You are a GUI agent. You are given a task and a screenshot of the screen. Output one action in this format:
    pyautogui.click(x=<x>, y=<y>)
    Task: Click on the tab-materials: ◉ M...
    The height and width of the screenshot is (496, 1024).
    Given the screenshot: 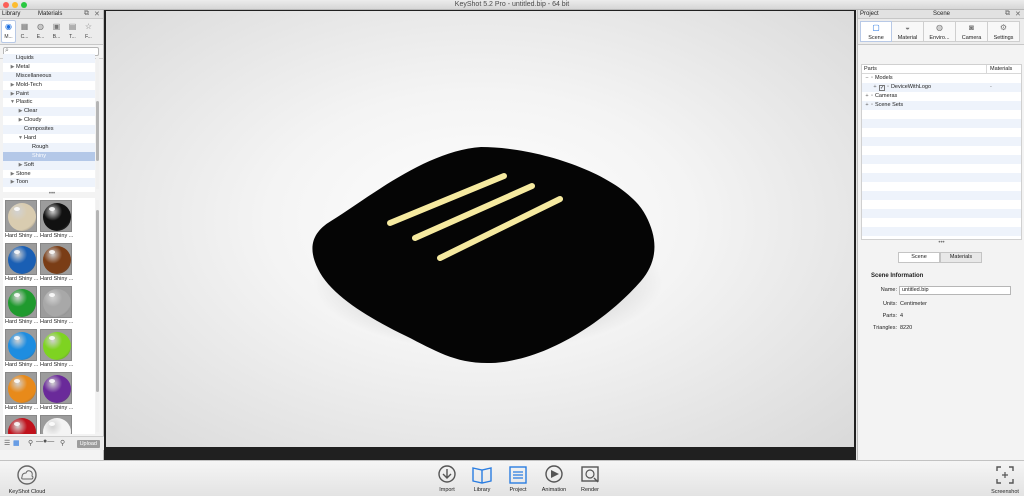 What is the action you would take?
    pyautogui.click(x=8, y=31)
    